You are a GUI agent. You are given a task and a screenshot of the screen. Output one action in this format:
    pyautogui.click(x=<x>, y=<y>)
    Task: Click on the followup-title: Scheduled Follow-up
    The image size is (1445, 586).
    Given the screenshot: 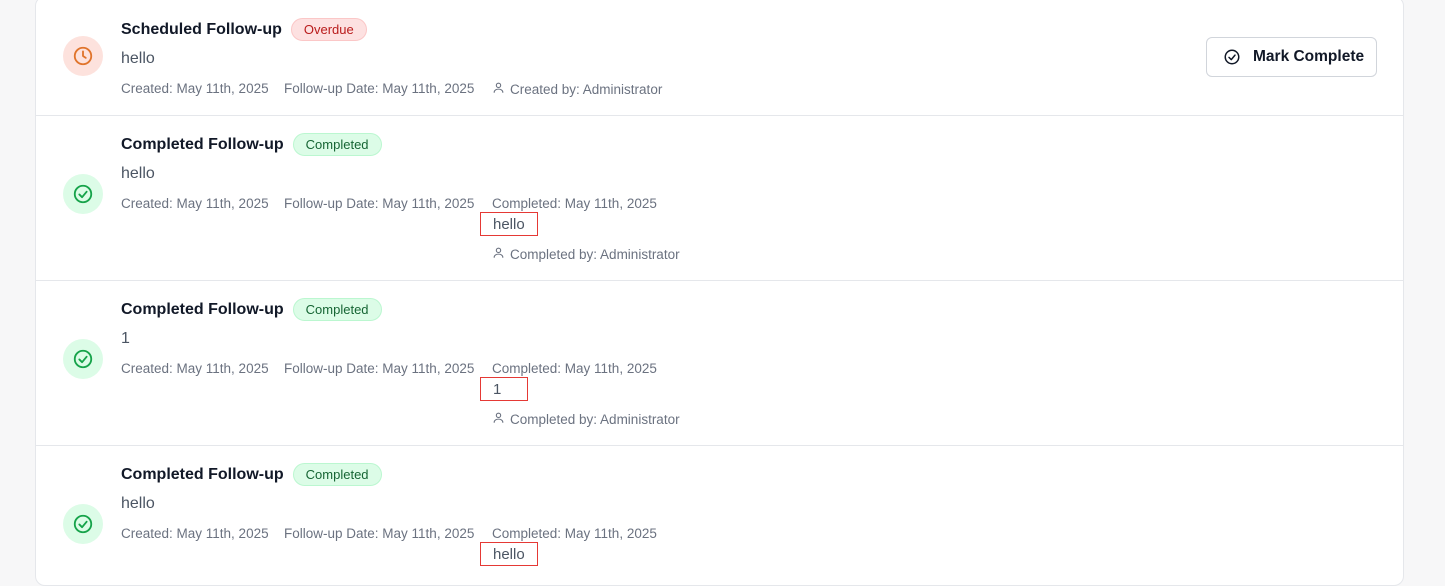 What is the action you would take?
    pyautogui.click(x=201, y=29)
    